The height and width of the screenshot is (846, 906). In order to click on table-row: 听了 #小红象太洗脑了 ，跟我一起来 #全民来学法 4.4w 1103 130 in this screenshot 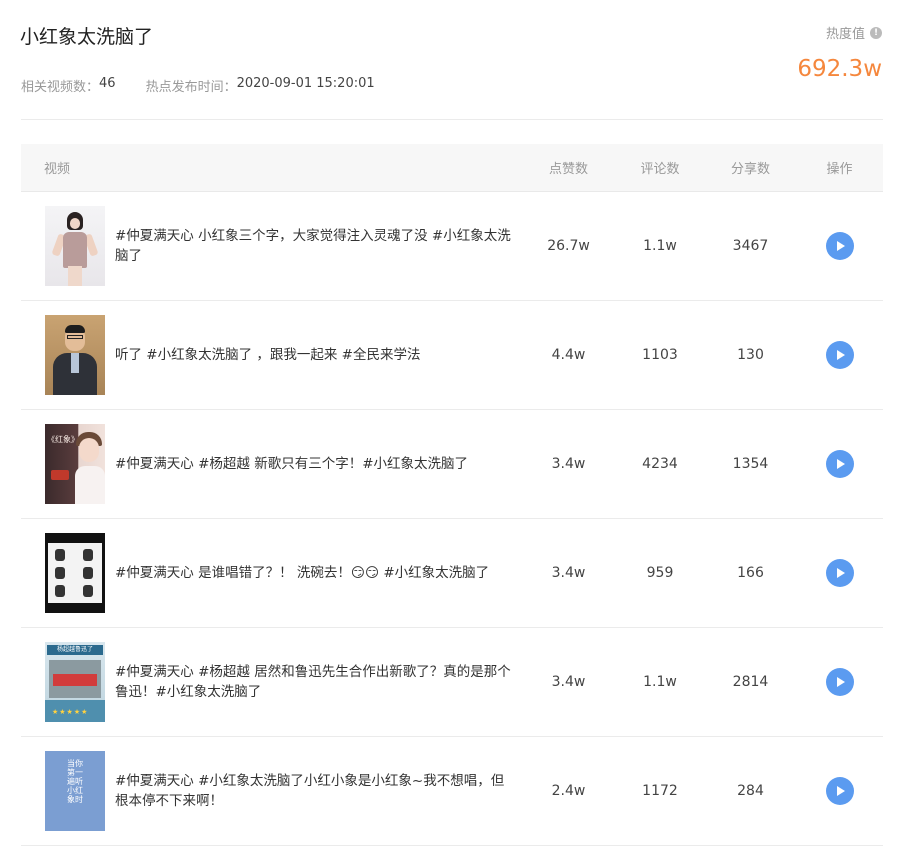, I will do `click(452, 355)`.